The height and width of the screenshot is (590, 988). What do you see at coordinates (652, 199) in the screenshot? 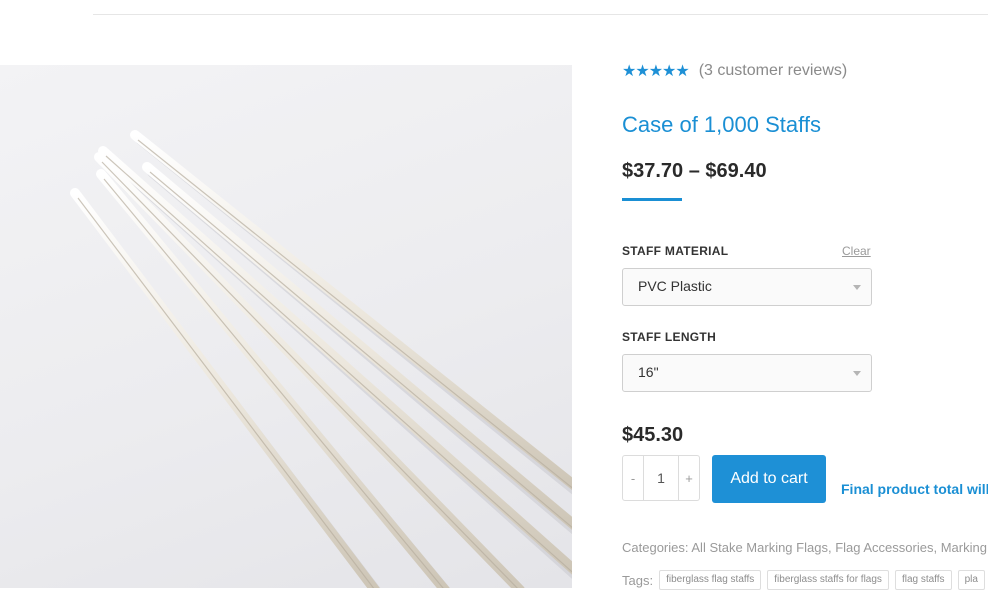
I see `price-underline` at bounding box center [652, 199].